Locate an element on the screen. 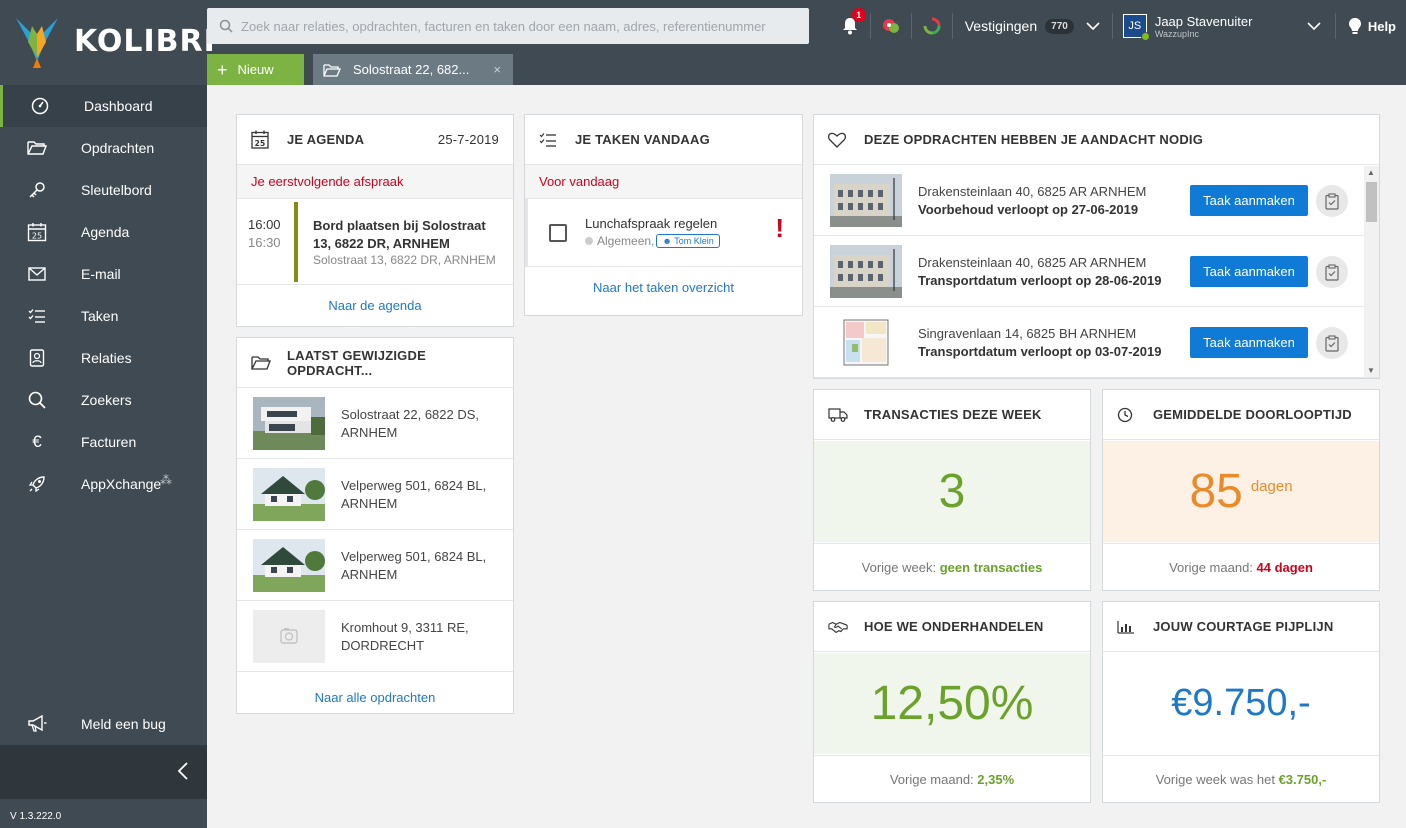  task-category: Algemeen, is located at coordinates (626, 241).